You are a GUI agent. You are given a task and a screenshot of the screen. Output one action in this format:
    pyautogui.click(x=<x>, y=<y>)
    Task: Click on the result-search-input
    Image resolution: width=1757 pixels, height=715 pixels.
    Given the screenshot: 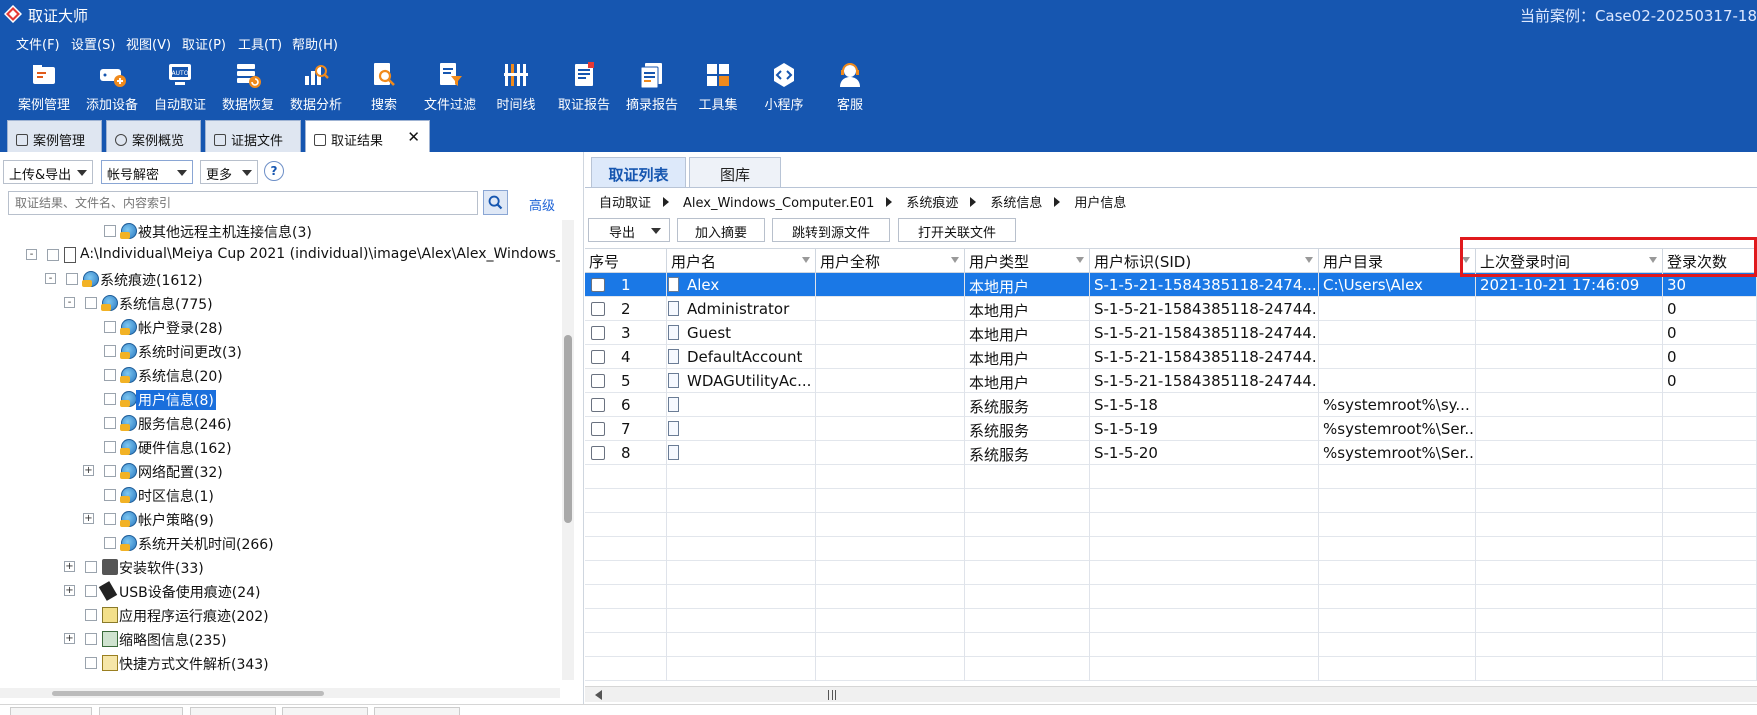 What is the action you would take?
    pyautogui.click(x=243, y=203)
    